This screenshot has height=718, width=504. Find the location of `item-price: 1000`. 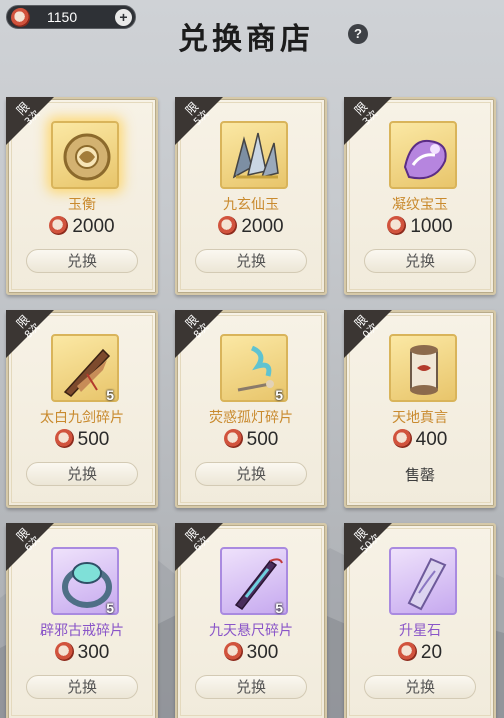

item-price: 1000 is located at coordinates (420, 226).